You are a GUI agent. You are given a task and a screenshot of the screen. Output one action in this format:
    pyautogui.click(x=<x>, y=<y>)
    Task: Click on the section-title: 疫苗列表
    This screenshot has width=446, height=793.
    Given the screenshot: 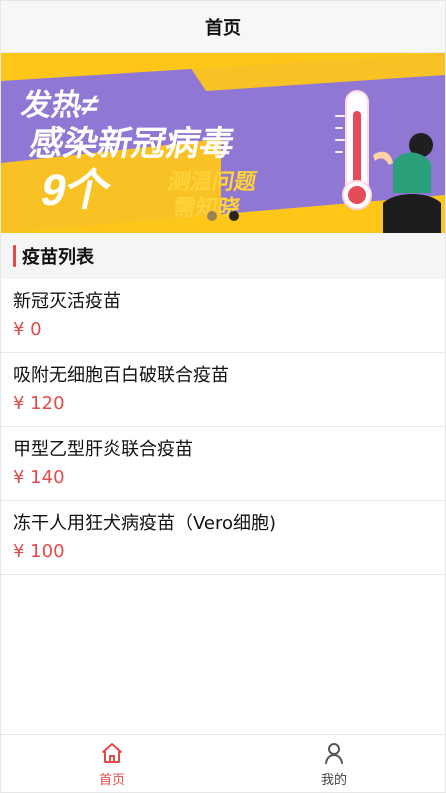 What is the action you would take?
    pyautogui.click(x=58, y=257)
    